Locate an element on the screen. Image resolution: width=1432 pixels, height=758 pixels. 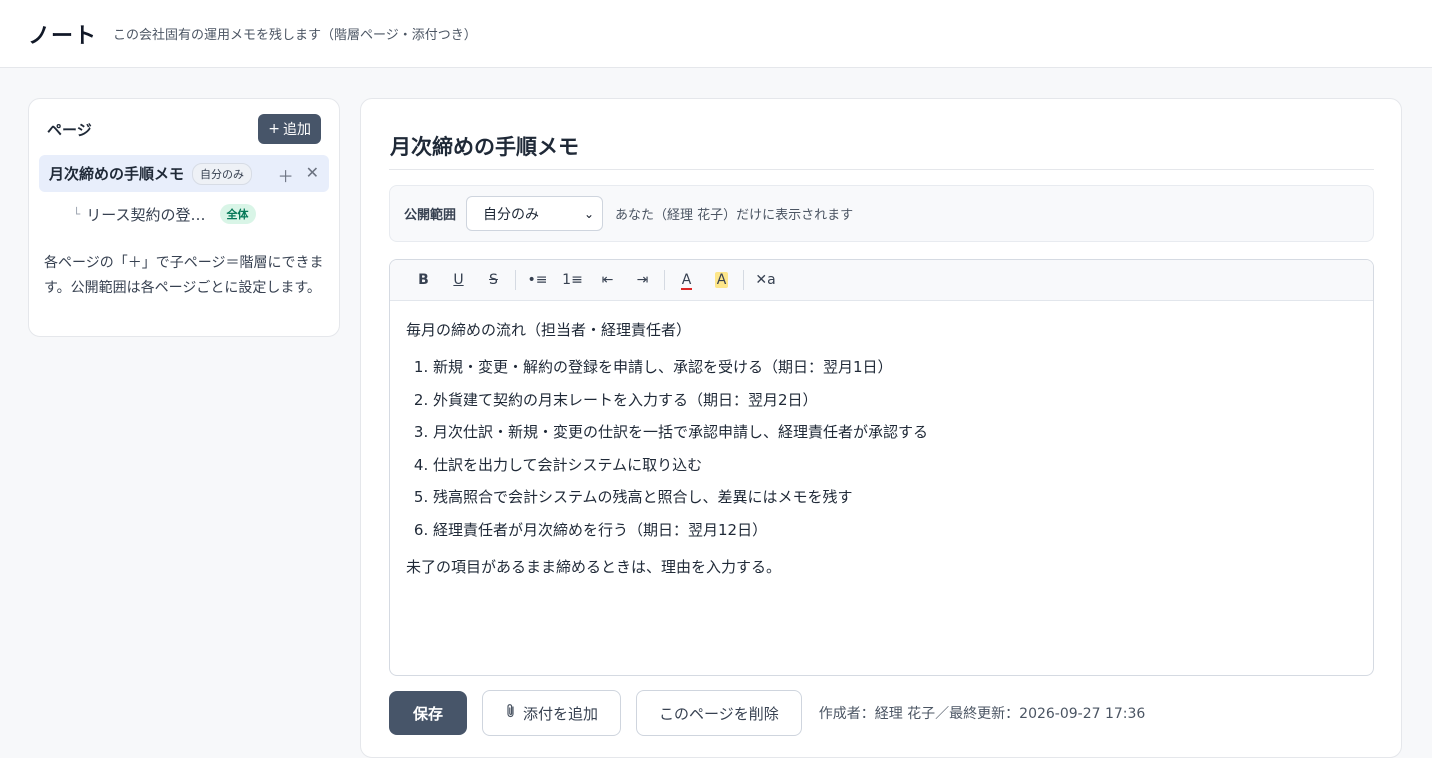
strikethrough-icon: S is located at coordinates (493, 280).